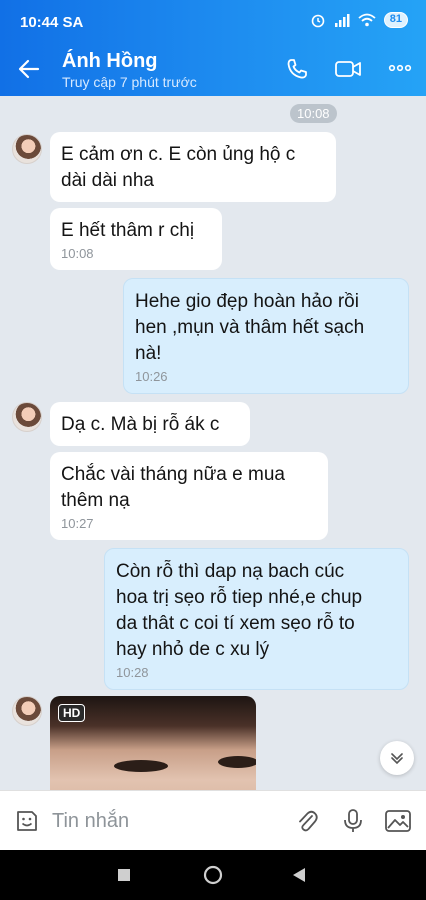  I want to click on phone-icon, so click(297, 69).